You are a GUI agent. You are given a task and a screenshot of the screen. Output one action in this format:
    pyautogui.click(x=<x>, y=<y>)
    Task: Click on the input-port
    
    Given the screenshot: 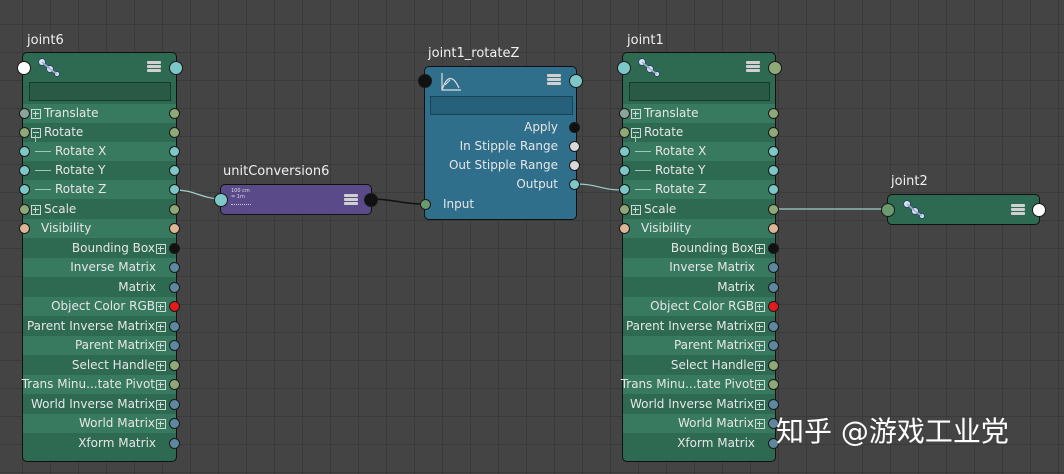 What is the action you would take?
    pyautogui.click(x=221, y=200)
    